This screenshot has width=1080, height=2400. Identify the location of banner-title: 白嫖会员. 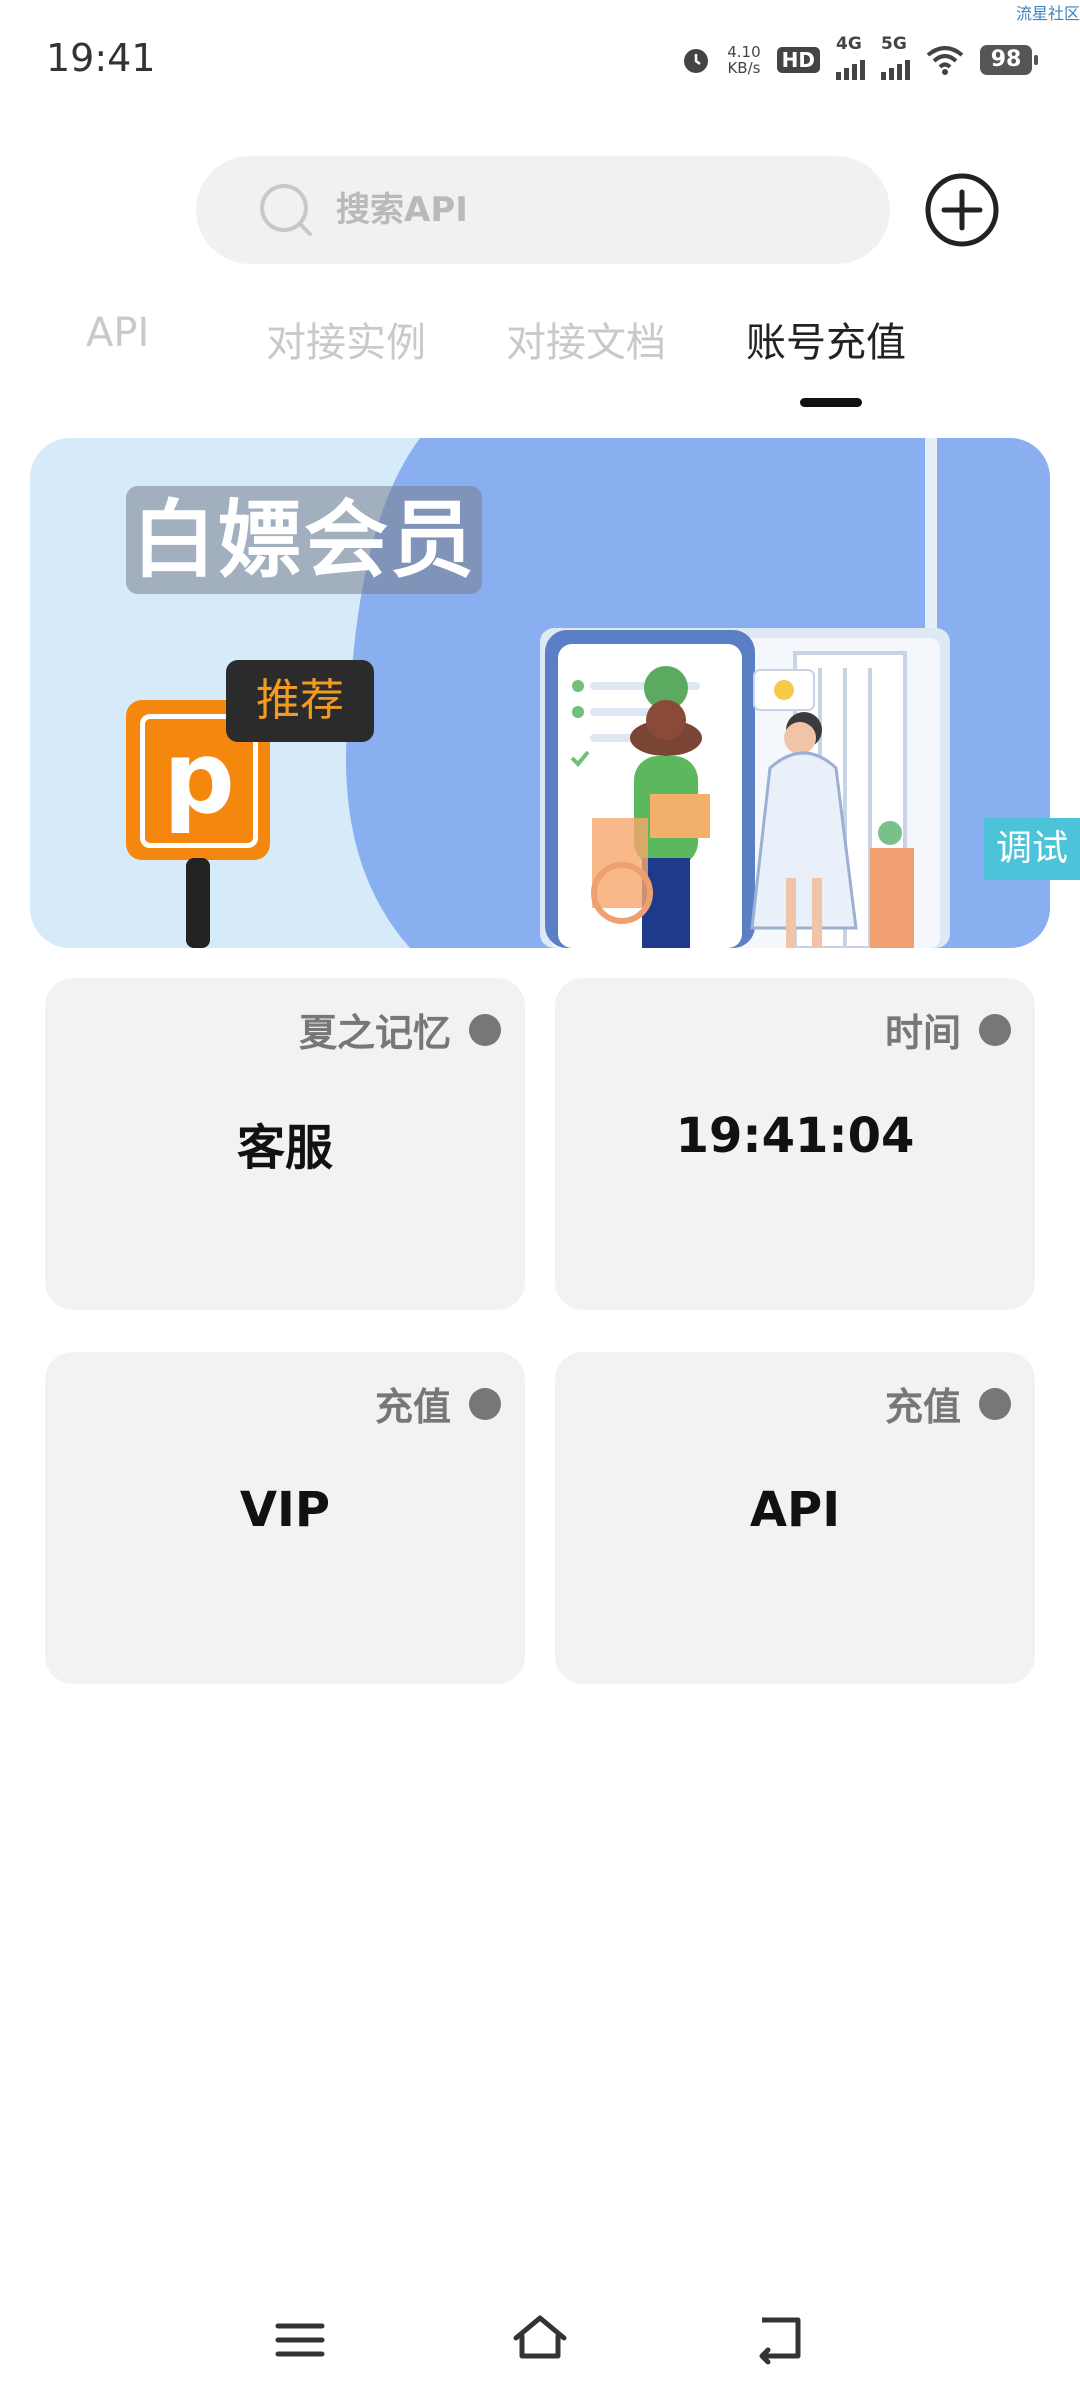
(304, 540).